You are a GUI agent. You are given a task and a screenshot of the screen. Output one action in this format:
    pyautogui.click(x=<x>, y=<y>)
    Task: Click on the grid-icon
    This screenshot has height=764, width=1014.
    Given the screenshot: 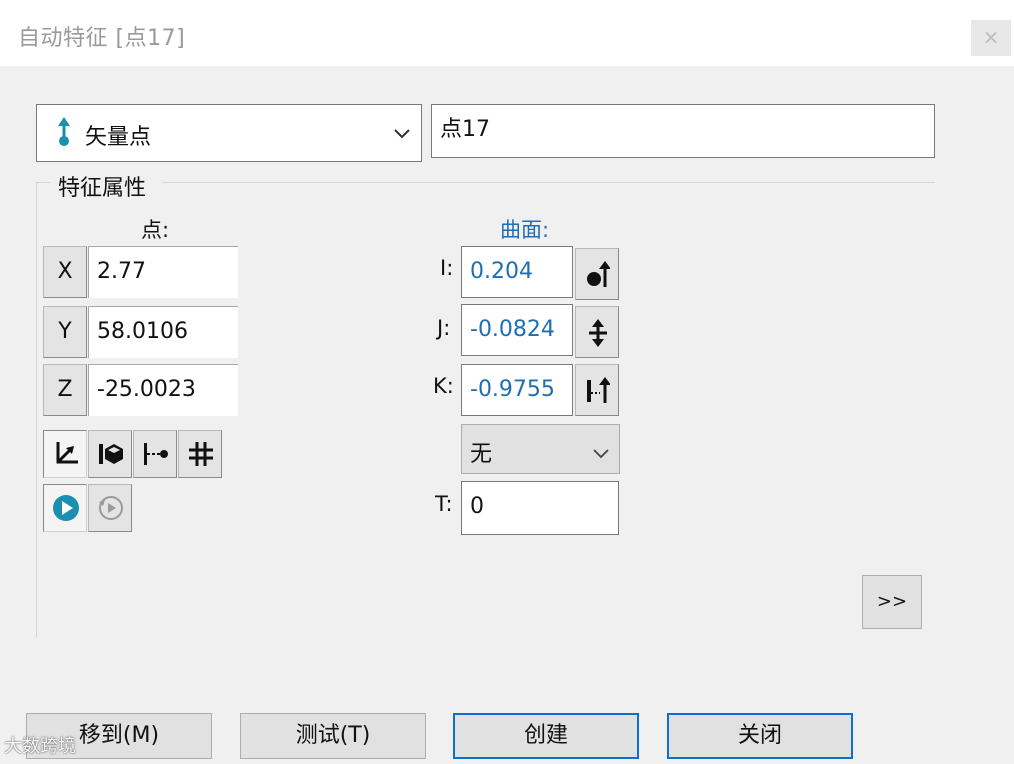 What is the action you would take?
    pyautogui.click(x=201, y=454)
    